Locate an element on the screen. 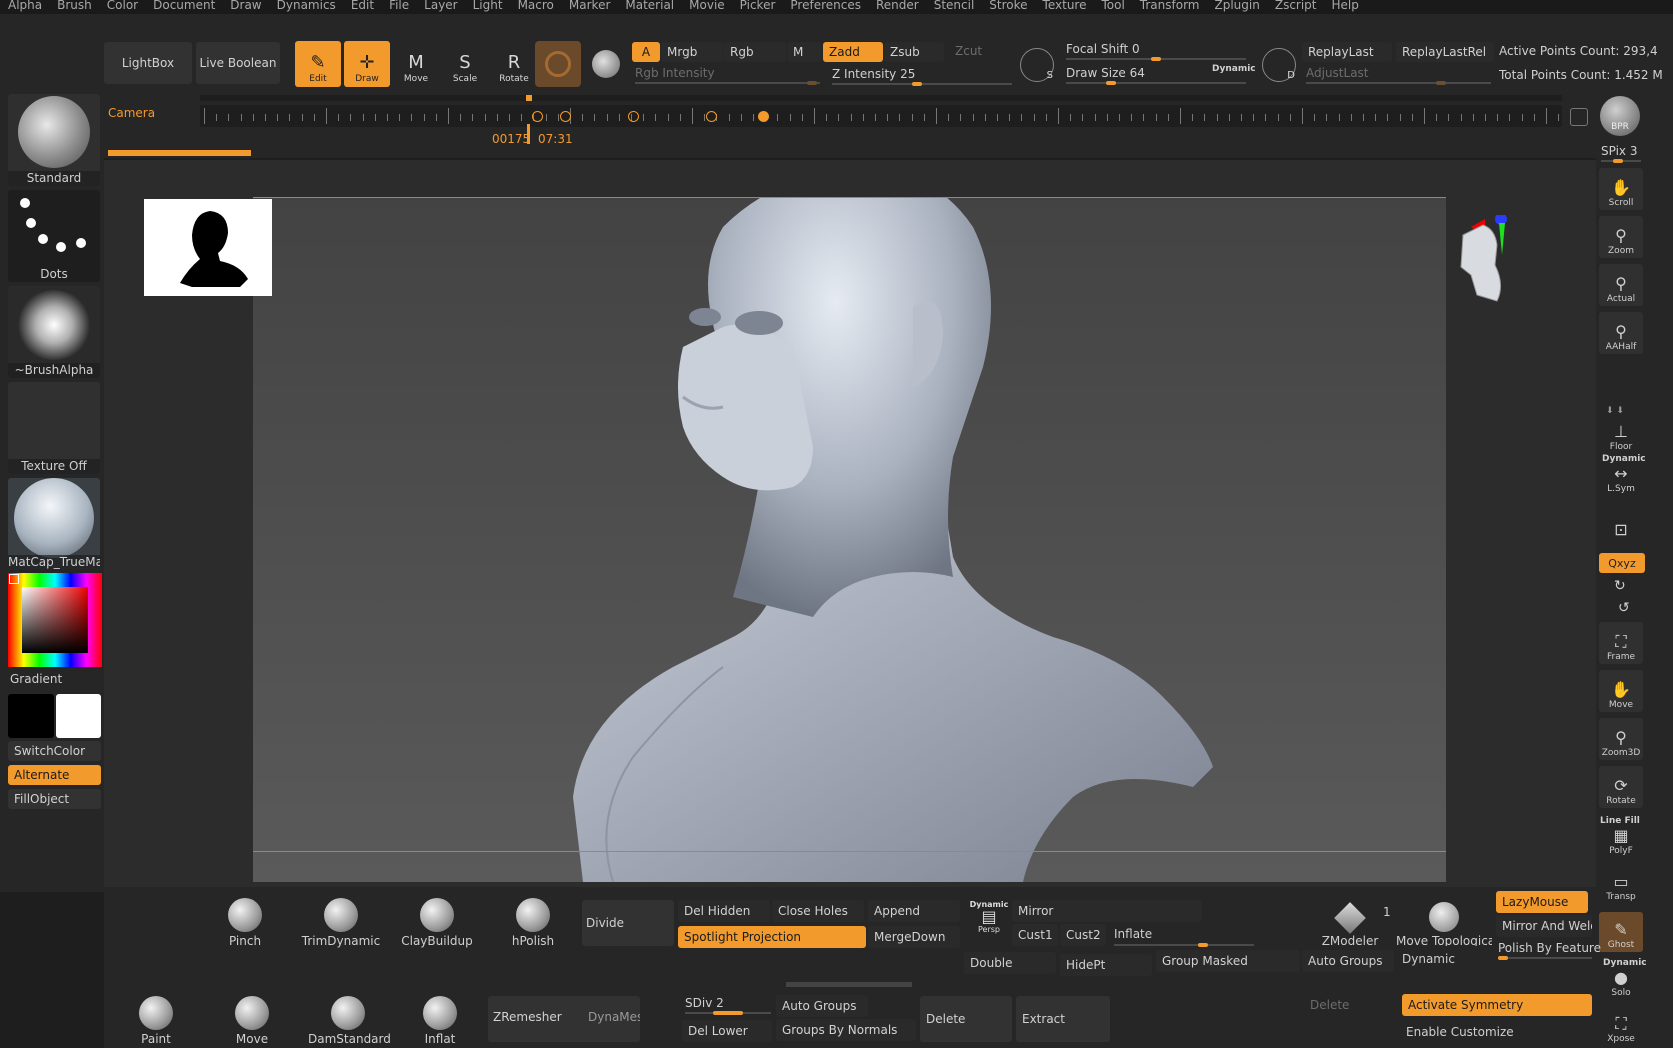 The width and height of the screenshot is (1673, 1048). menu-picker: Picker is located at coordinates (757, 7).